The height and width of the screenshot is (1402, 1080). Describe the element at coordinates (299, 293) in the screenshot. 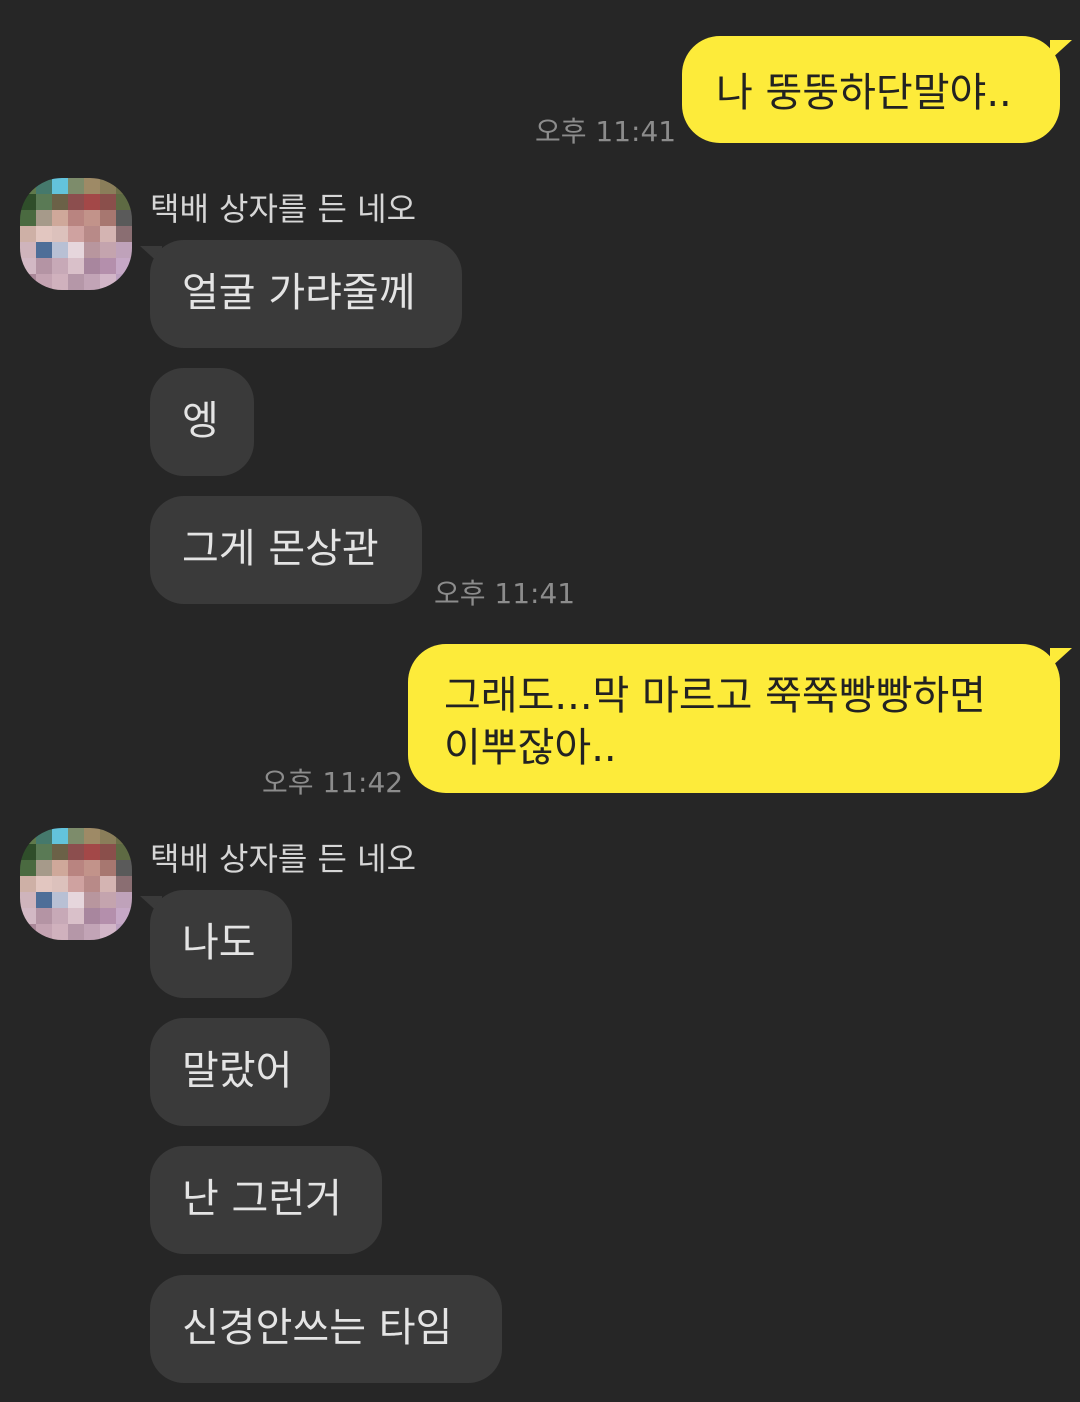

I see `message-text: 얼굴 가랴줄께` at that location.